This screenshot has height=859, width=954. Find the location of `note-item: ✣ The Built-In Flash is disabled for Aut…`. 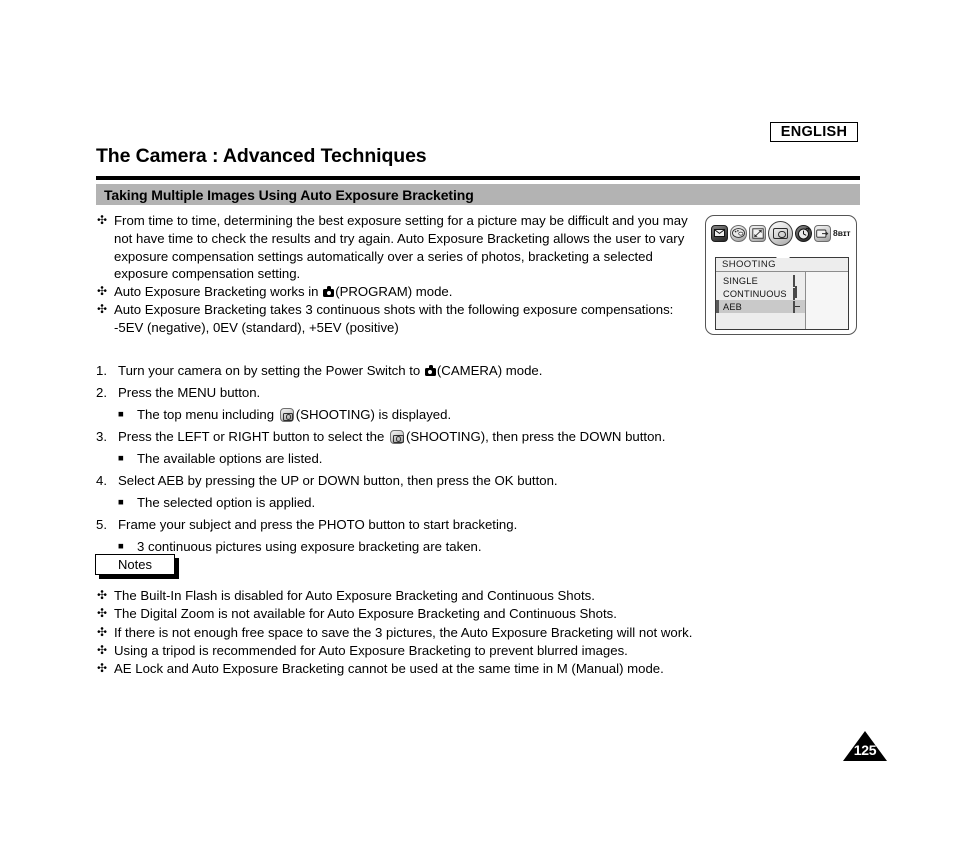

note-item: ✣ The Built-In Flash is disabled for Aut… is located at coordinates (416, 596).